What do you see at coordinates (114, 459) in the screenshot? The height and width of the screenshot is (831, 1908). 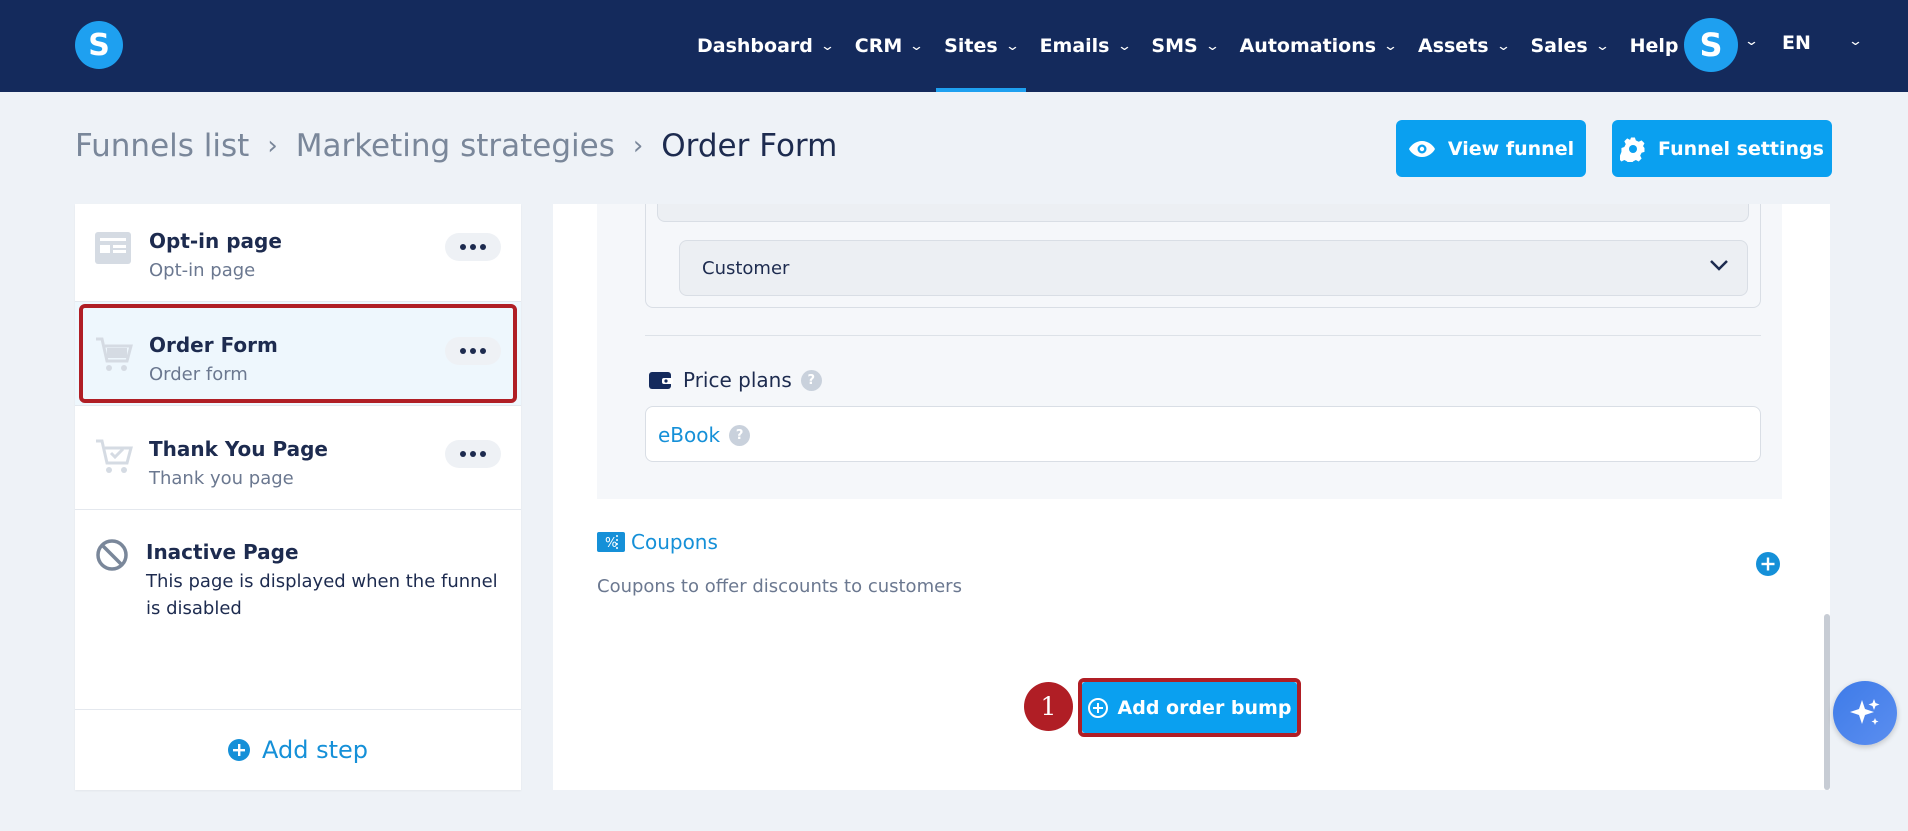 I see `cart-check-icon` at bounding box center [114, 459].